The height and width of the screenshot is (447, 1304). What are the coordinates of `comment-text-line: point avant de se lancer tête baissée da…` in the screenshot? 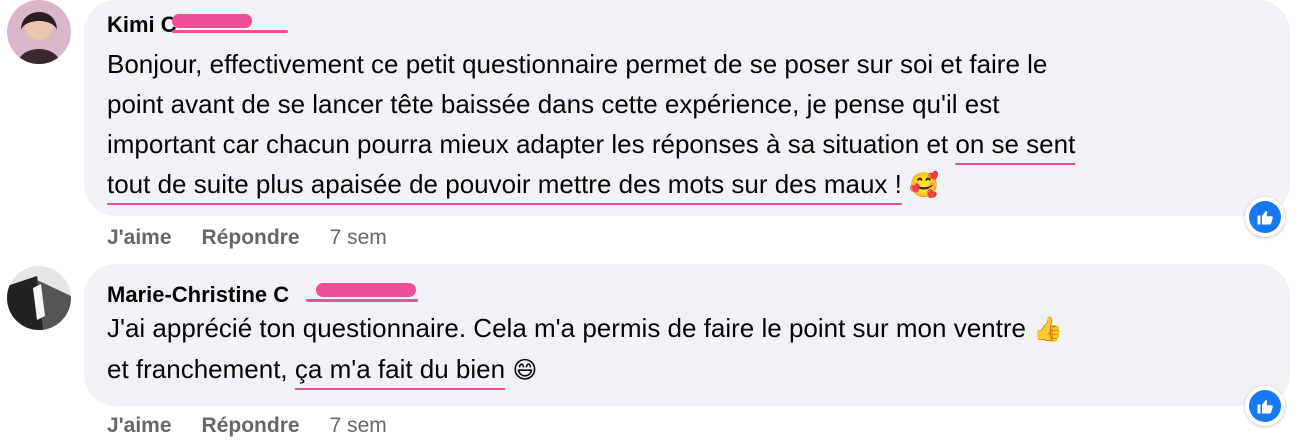 It's located at (553, 104).